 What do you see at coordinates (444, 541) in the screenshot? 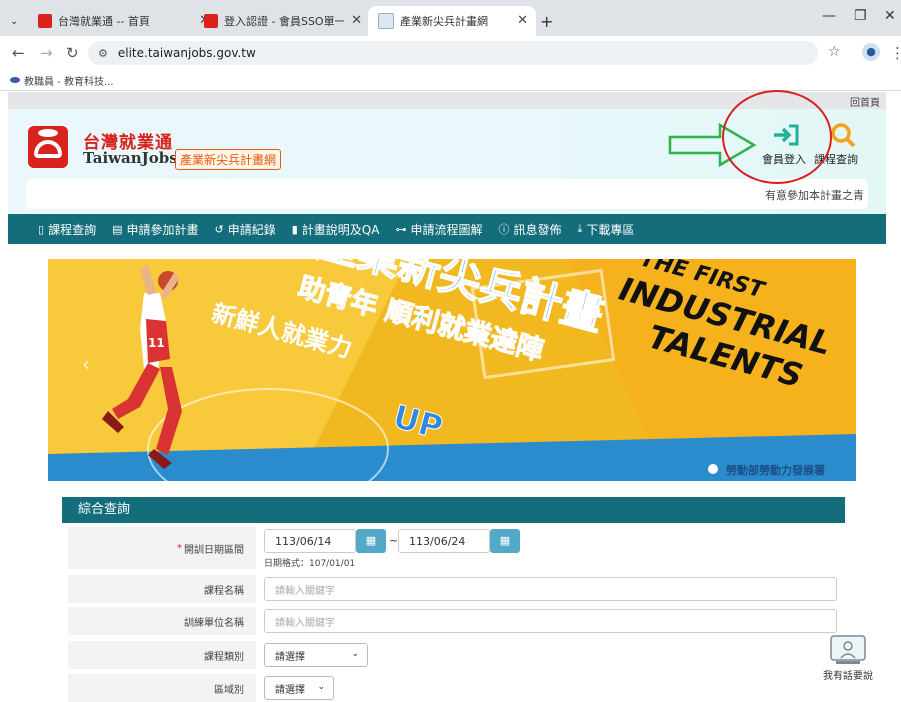
I see `date-to-input: 113/06/24` at bounding box center [444, 541].